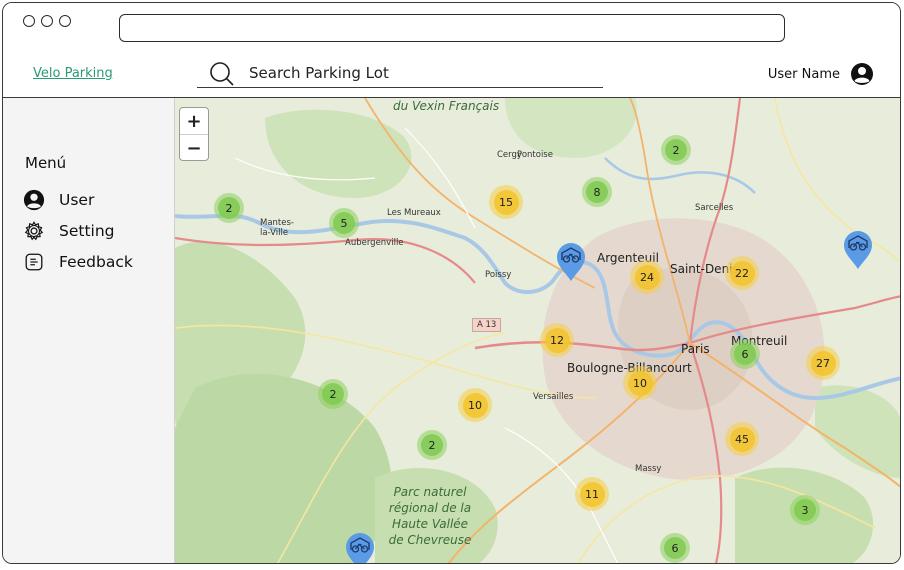 The height and width of the screenshot is (570, 904). Describe the element at coordinates (34, 200) in the screenshot. I see `user-circle-icon` at that location.